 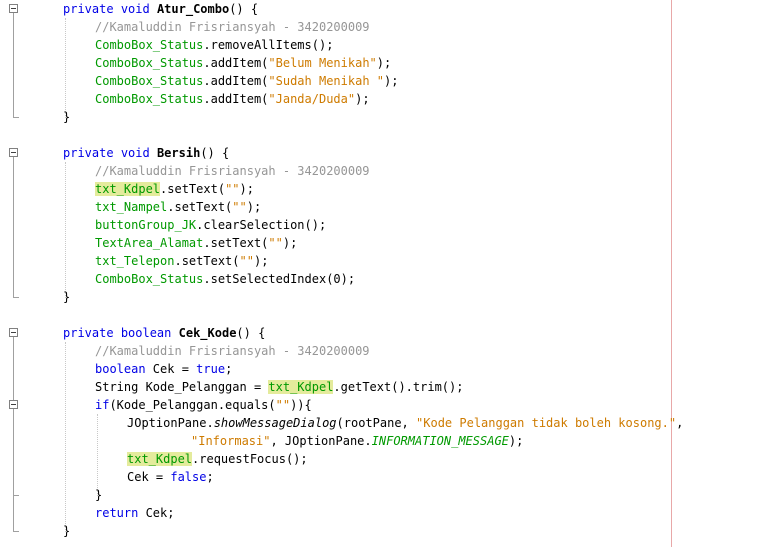 What do you see at coordinates (225, 279) in the screenshot?
I see `code-line: ComboBox_Status.setSelectedIndex(0);` at bounding box center [225, 279].